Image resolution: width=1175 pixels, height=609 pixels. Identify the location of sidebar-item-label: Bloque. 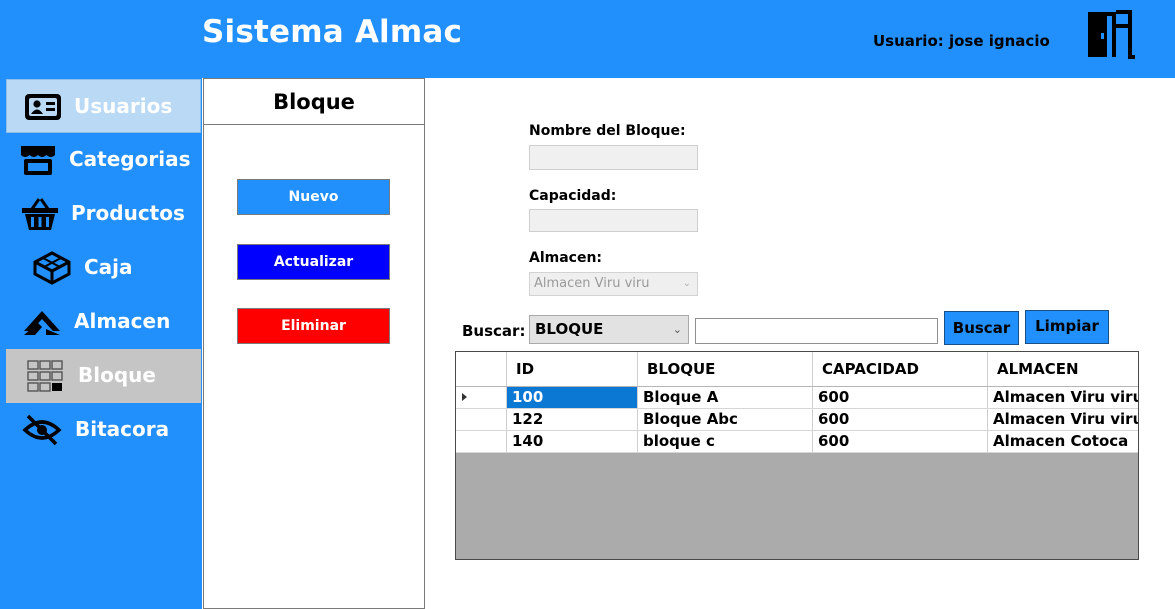
(117, 375).